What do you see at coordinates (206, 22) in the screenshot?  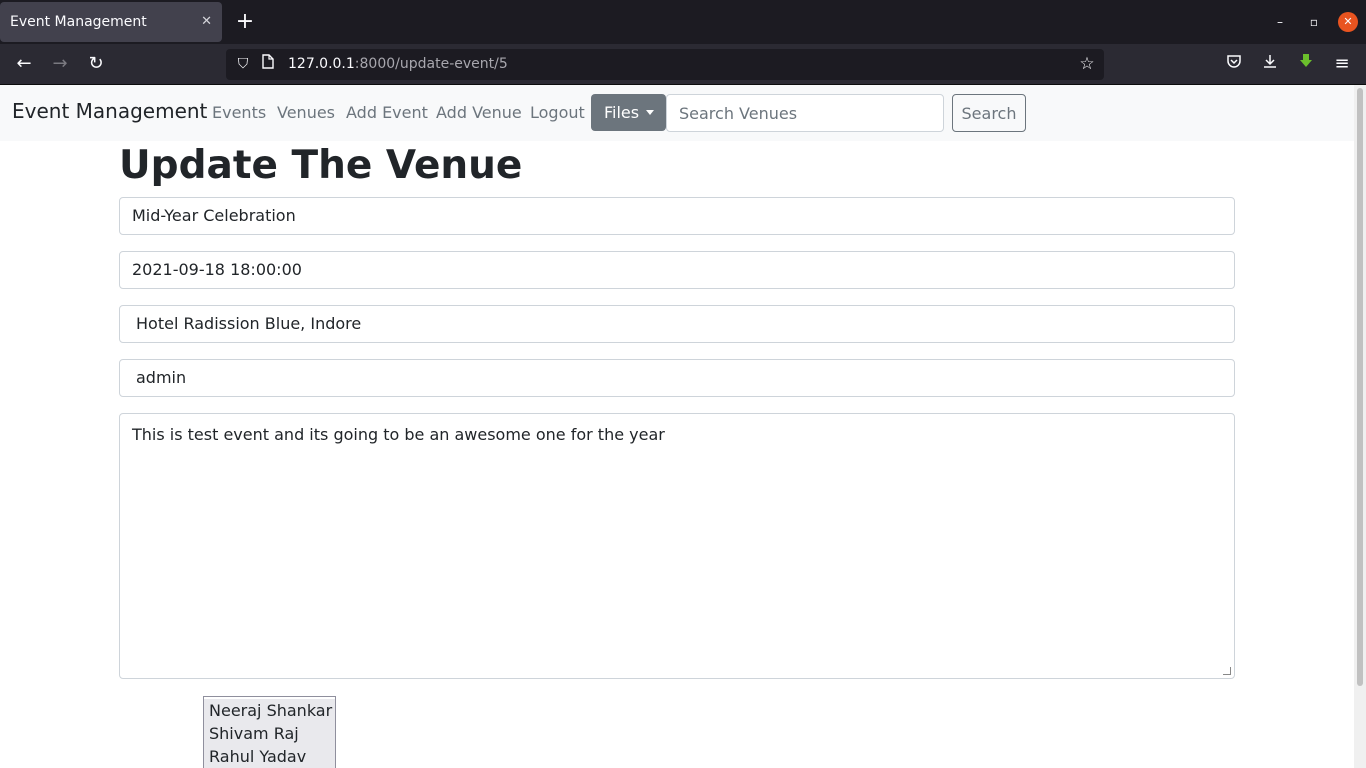 I see `tab-close-icon: ✕` at bounding box center [206, 22].